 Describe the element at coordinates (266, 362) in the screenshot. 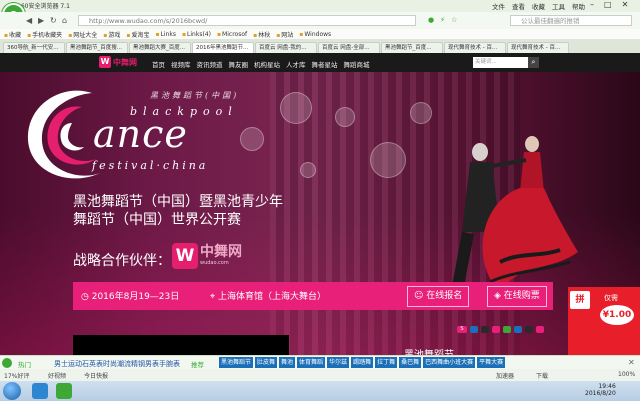

I see `ticker-tag: 肚皮舞` at that location.